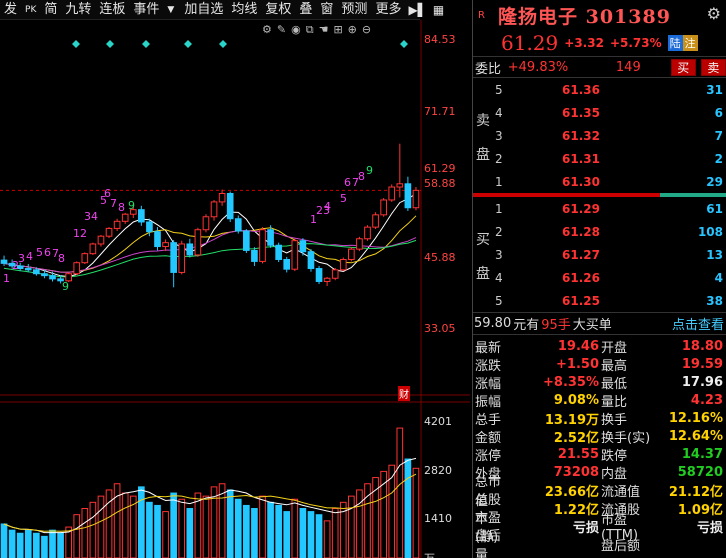  What do you see at coordinates (488, 543) in the screenshot?
I see `stat-label: 盘后量` at bounding box center [488, 543].